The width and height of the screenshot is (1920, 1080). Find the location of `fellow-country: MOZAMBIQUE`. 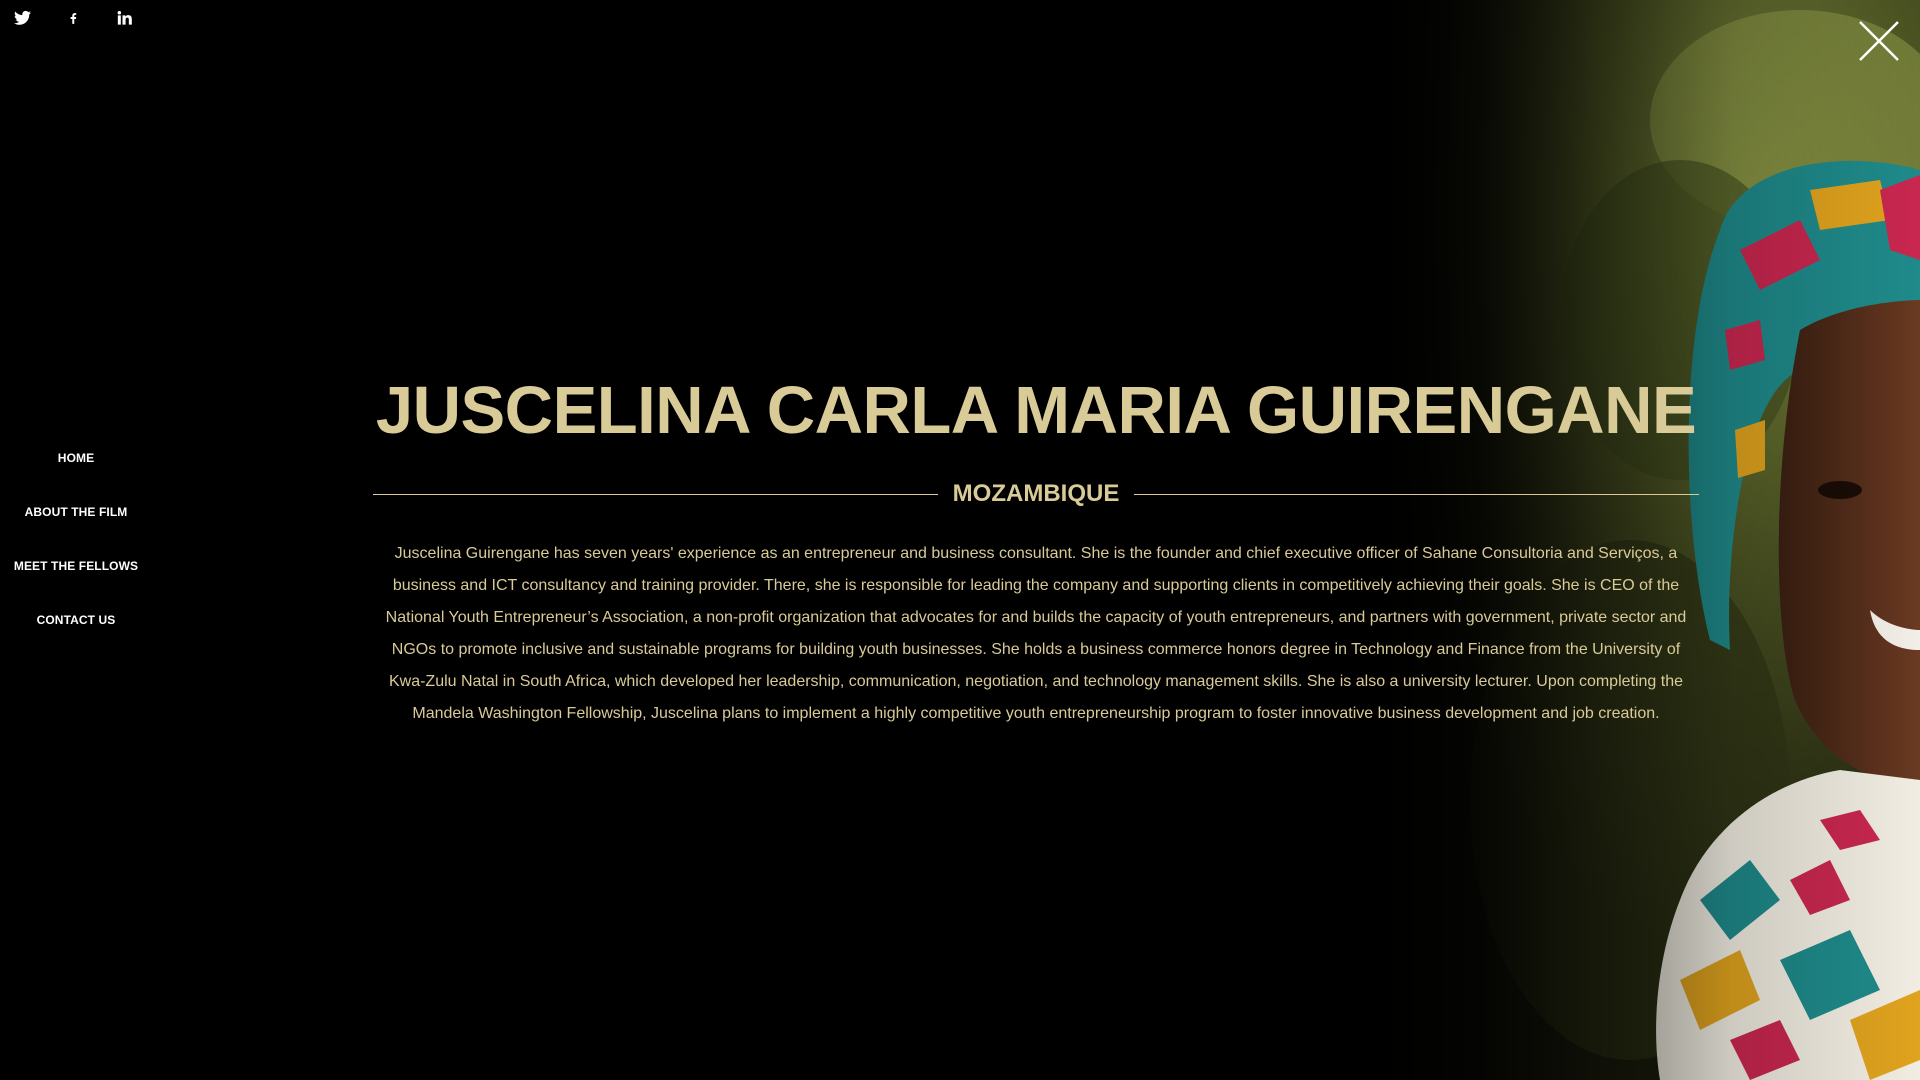

fellow-country: MOZAMBIQUE is located at coordinates (1036, 493).